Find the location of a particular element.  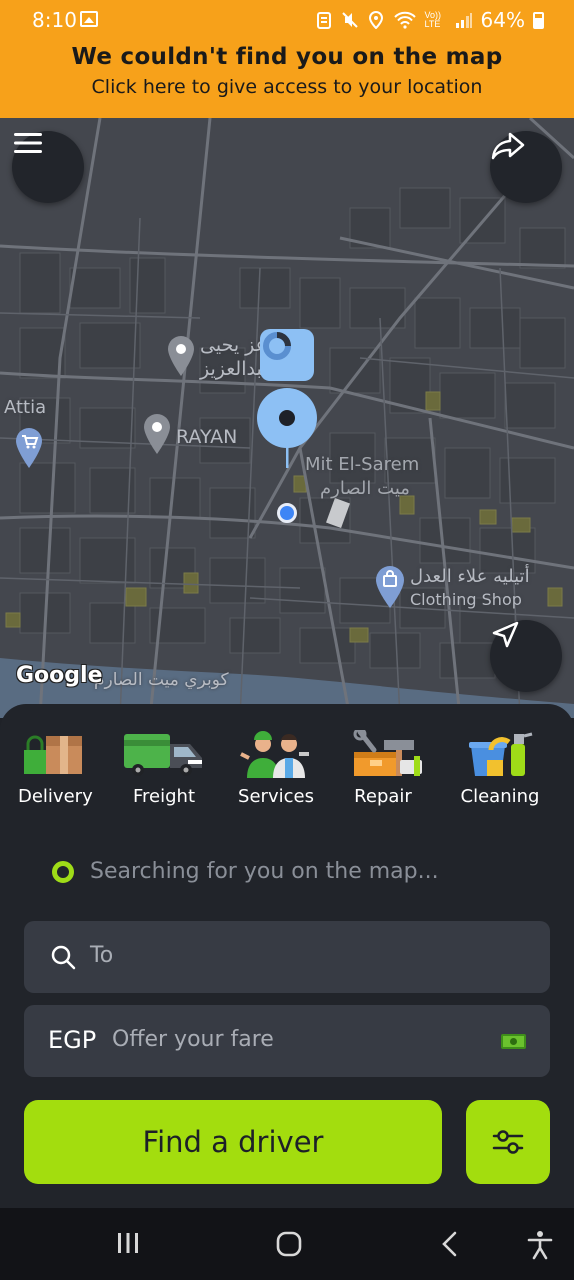

map-label-mit-el-sarem-ar: ميت الصارم is located at coordinates (365, 488).